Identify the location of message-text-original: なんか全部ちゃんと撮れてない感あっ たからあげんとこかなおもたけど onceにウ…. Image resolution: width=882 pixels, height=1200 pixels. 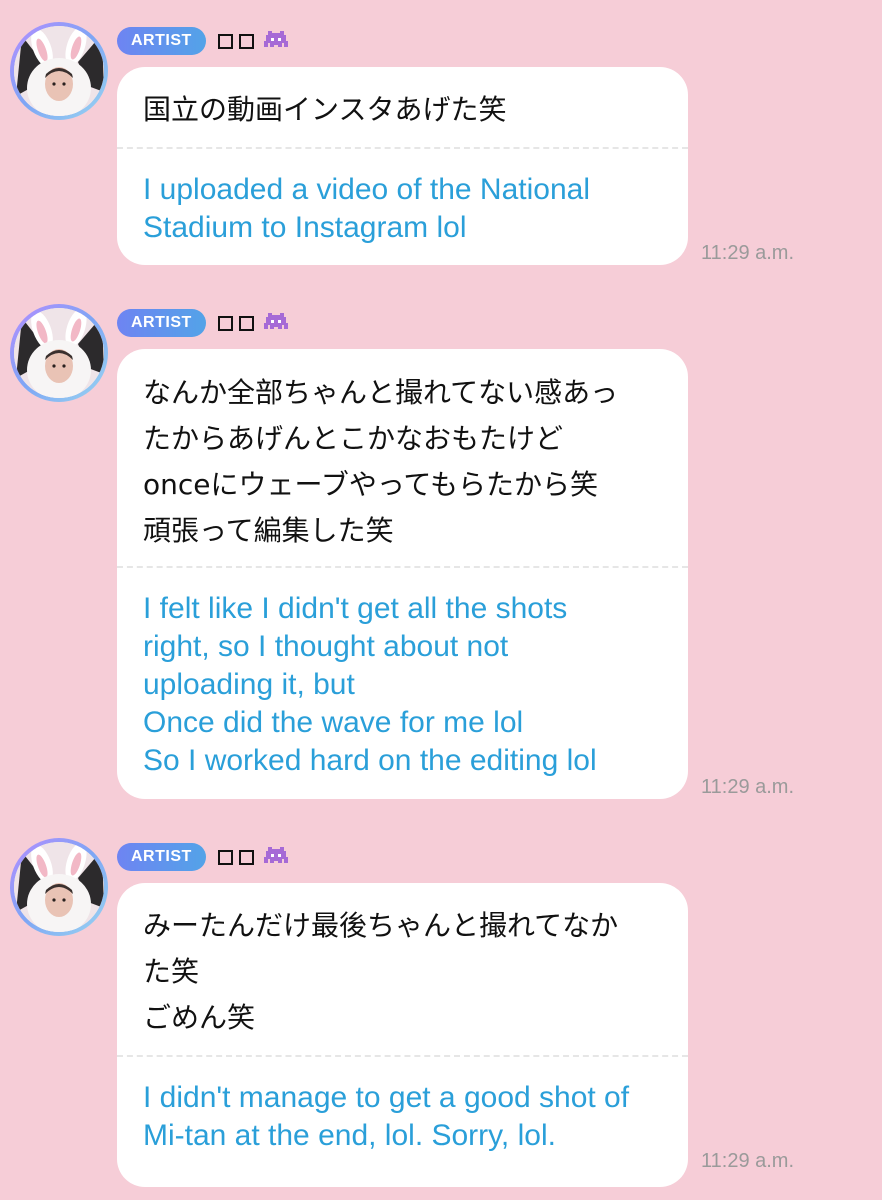
(381, 461).